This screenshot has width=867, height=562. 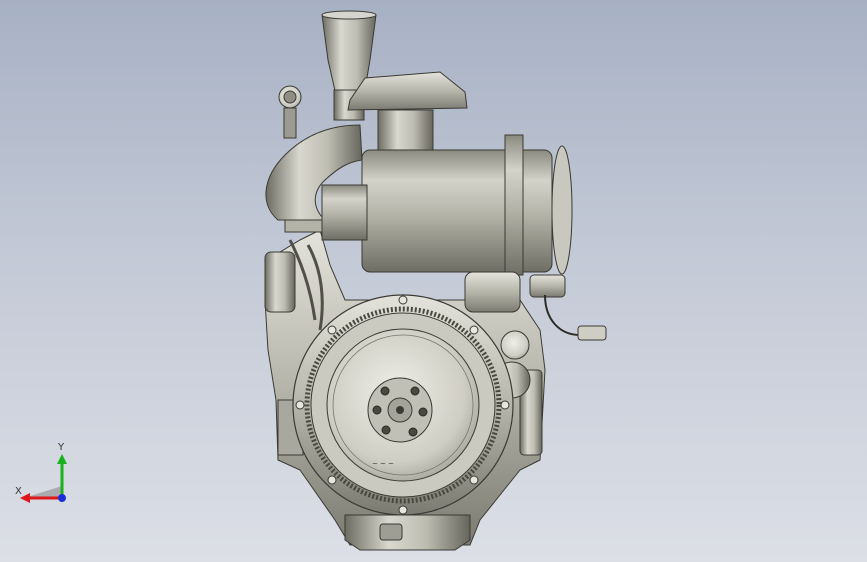 I want to click on y-axis-label: Y, so click(x=61, y=447).